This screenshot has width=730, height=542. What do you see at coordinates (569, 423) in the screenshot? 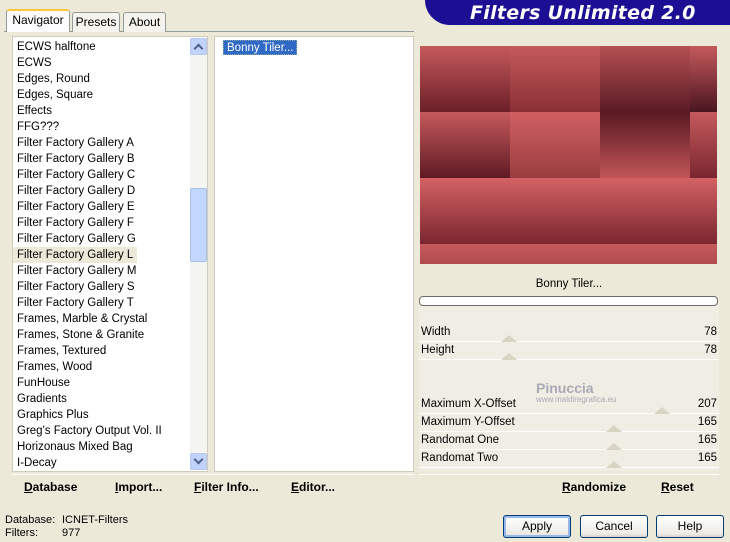
I see `param-row: Maximum Y-Offset 165` at bounding box center [569, 423].